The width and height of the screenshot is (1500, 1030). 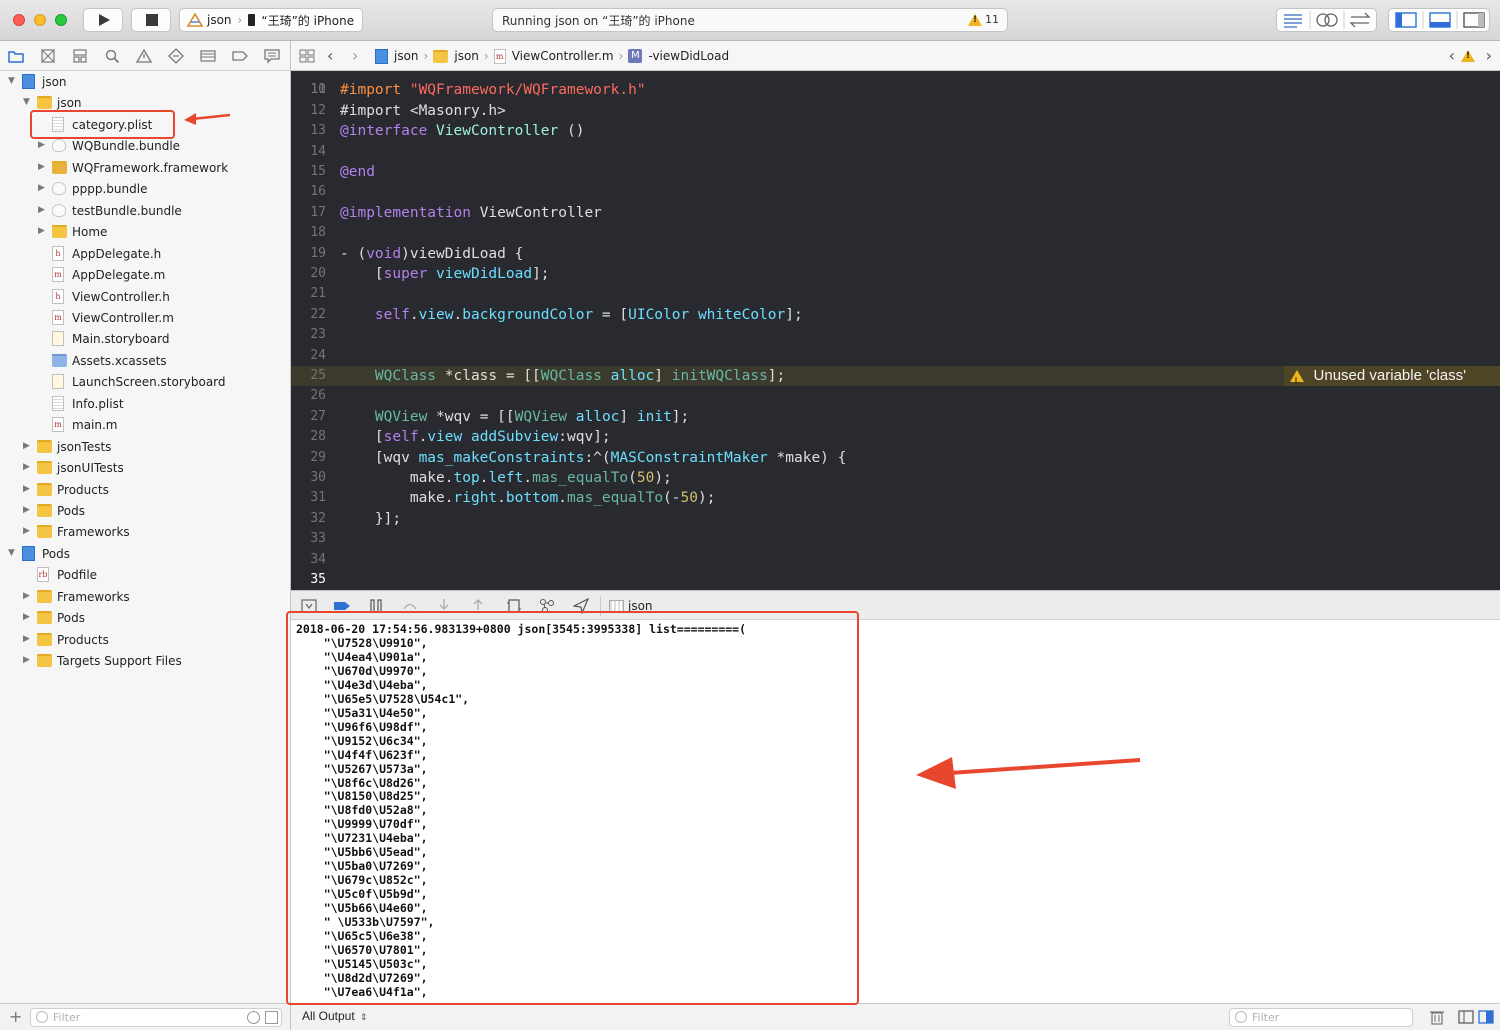 What do you see at coordinates (308, 580) in the screenshot?
I see `line-number: 35` at bounding box center [308, 580].